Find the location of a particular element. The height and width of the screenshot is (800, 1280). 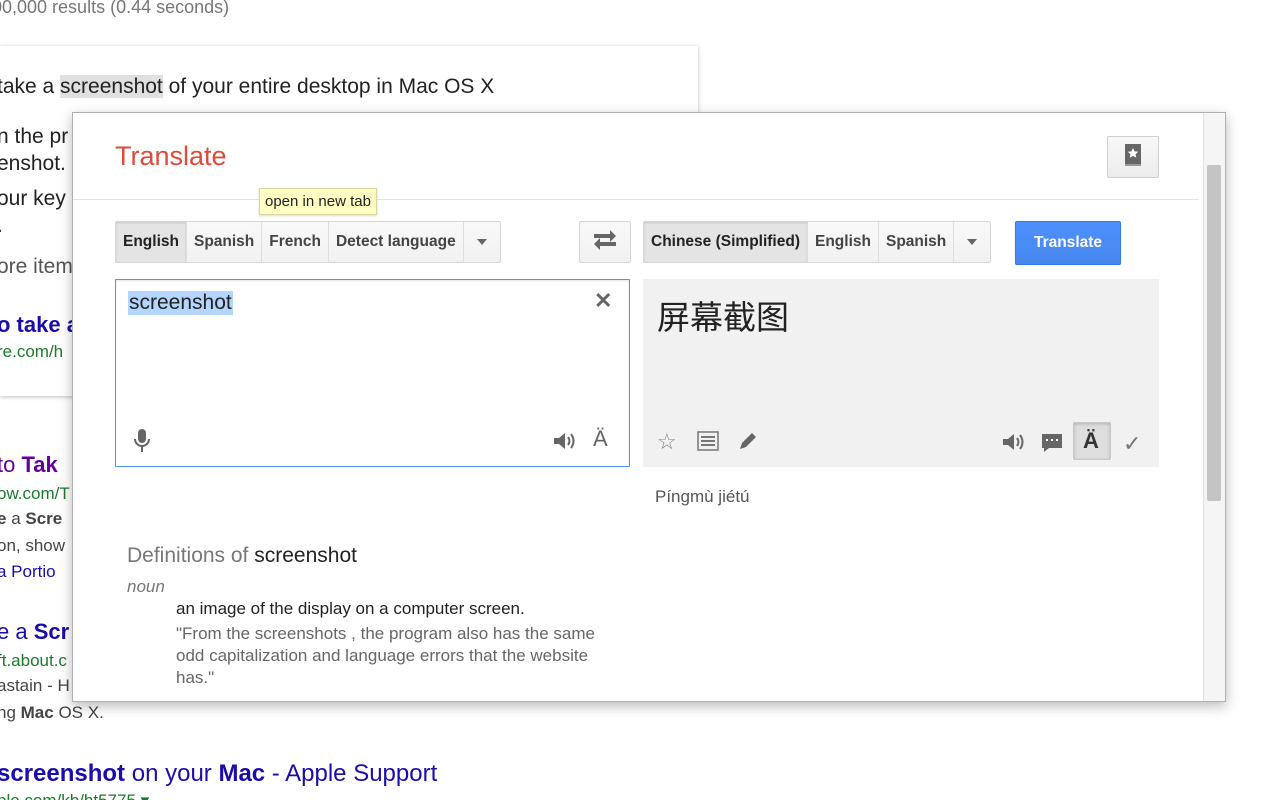

result-title-text: - Apple Support is located at coordinates (351, 773).